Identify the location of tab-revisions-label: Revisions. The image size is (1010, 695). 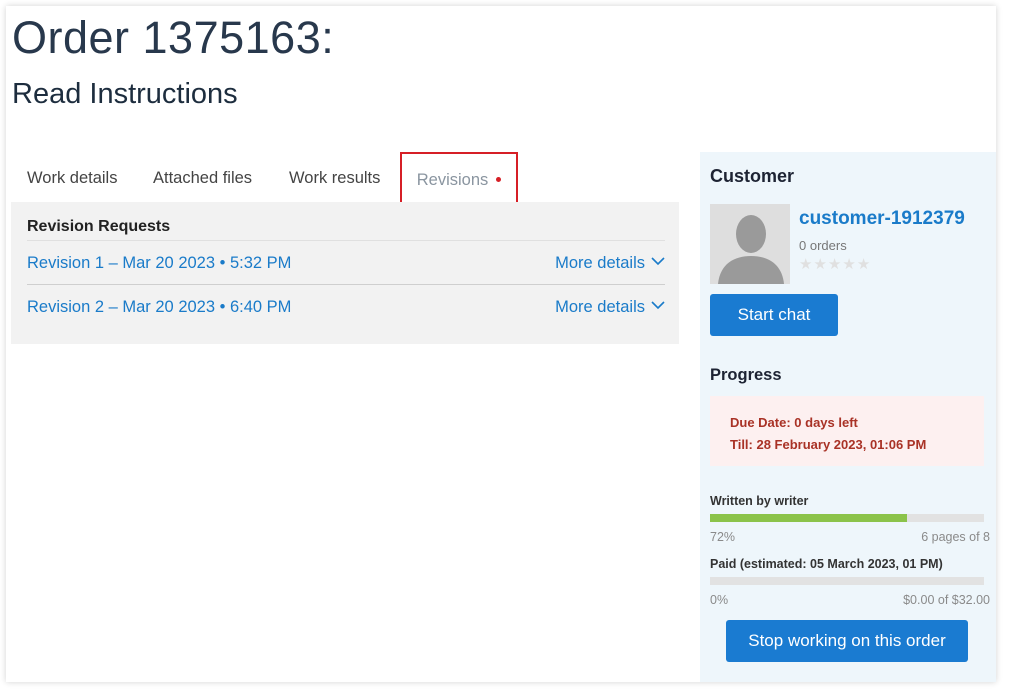
(452, 180).